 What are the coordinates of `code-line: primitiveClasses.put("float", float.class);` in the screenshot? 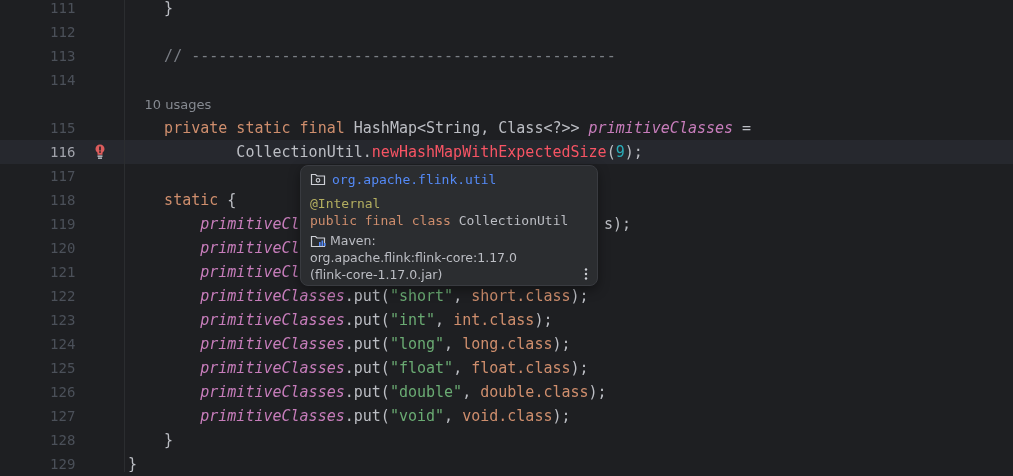 It's located at (394, 368).